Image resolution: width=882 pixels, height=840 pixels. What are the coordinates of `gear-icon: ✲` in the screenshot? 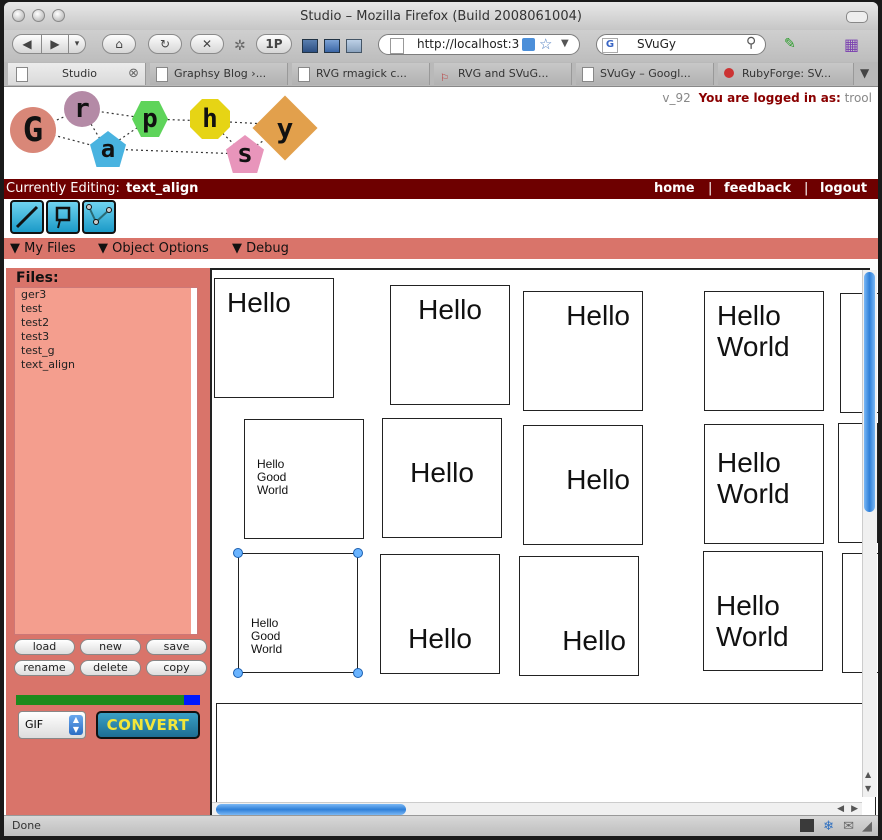 It's located at (240, 46).